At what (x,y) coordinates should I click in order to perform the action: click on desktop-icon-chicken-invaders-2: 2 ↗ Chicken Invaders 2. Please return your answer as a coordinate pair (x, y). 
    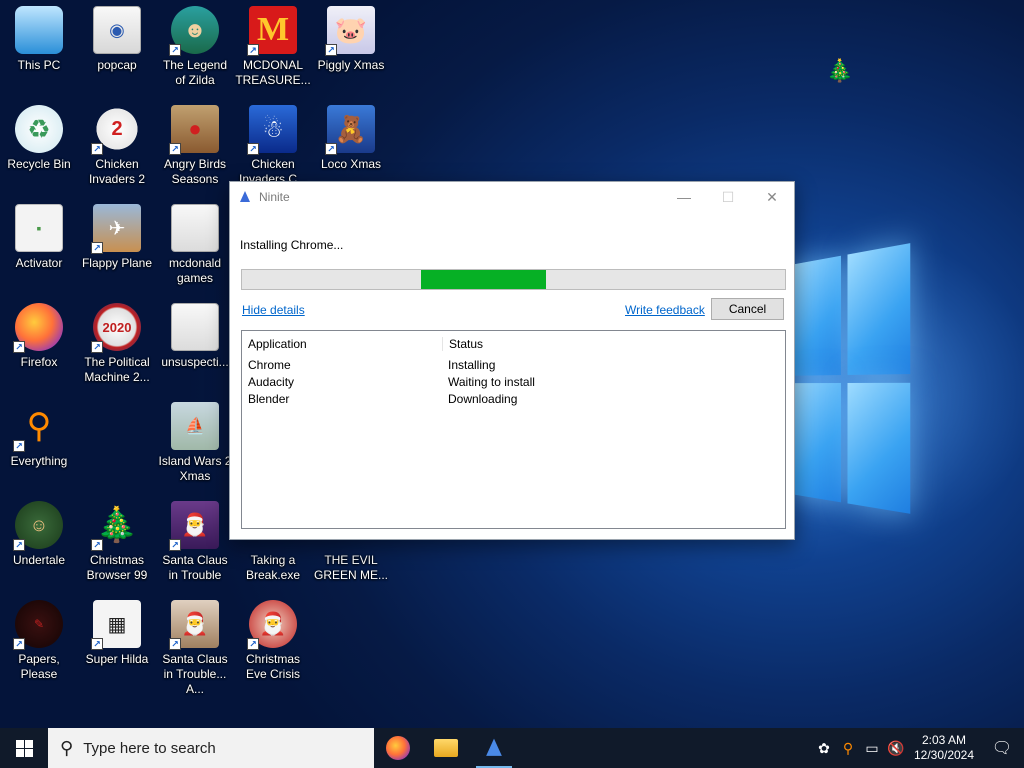
    Looking at the image, I should click on (117, 147).